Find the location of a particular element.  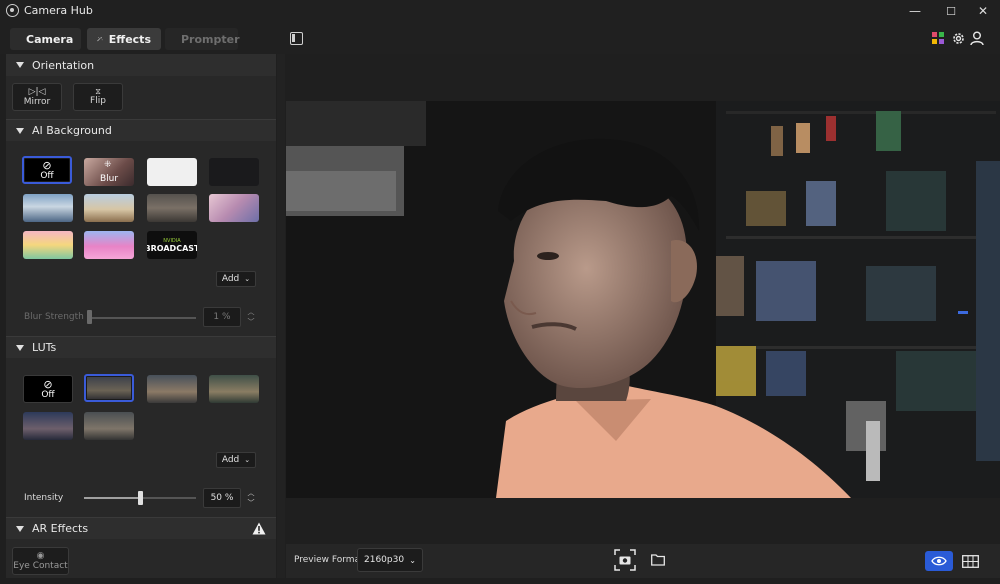

blur-strength-track is located at coordinates (142, 318).